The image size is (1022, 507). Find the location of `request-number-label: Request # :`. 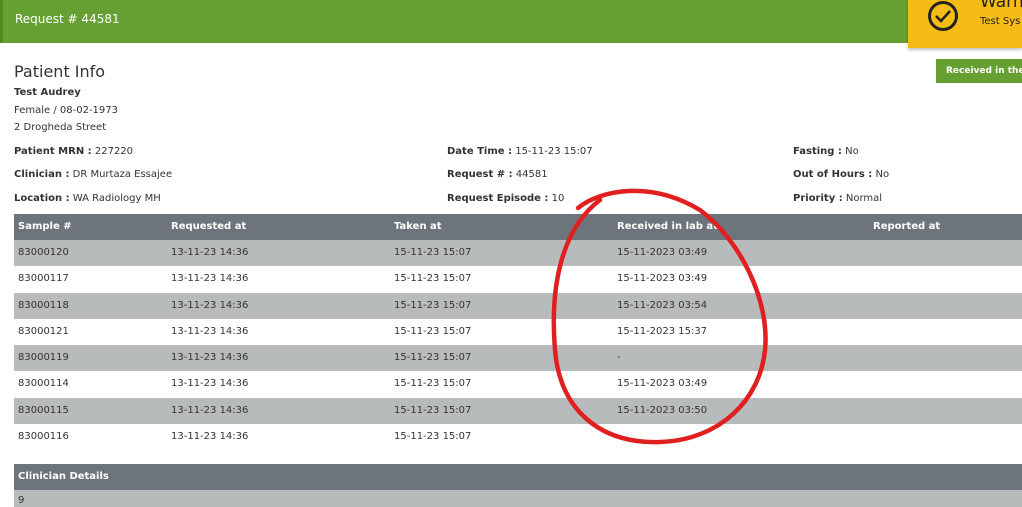

request-number-label: Request # : is located at coordinates (480, 174).